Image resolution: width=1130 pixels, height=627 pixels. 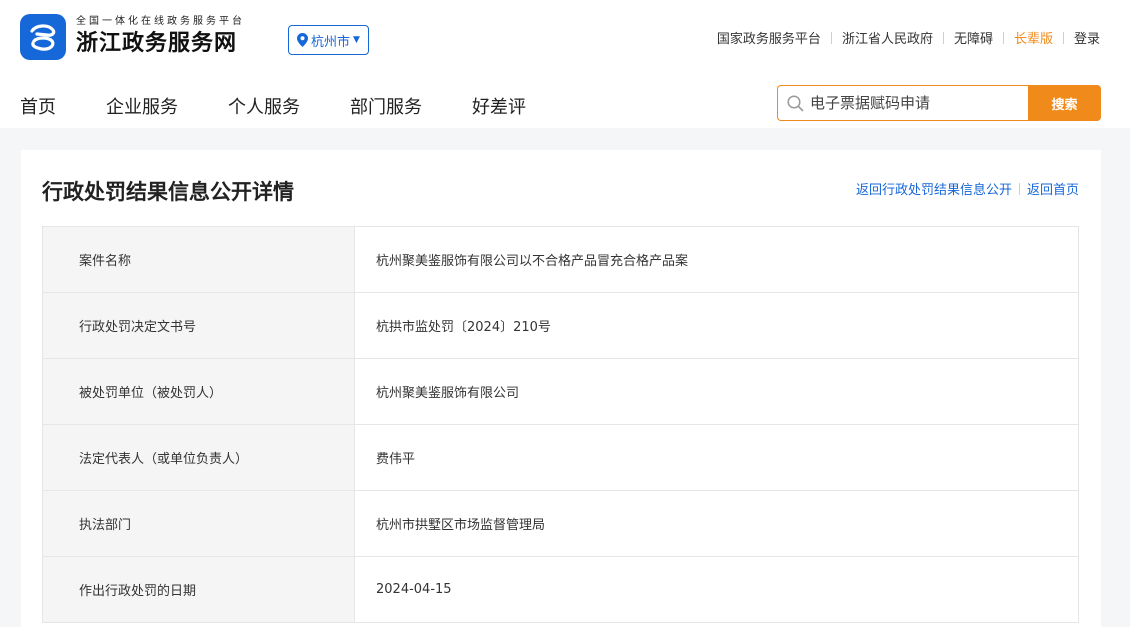 I want to click on table-row: 行政处罚决定文书号 杭拱市监处罚〔2024〕210号, so click(x=560, y=325).